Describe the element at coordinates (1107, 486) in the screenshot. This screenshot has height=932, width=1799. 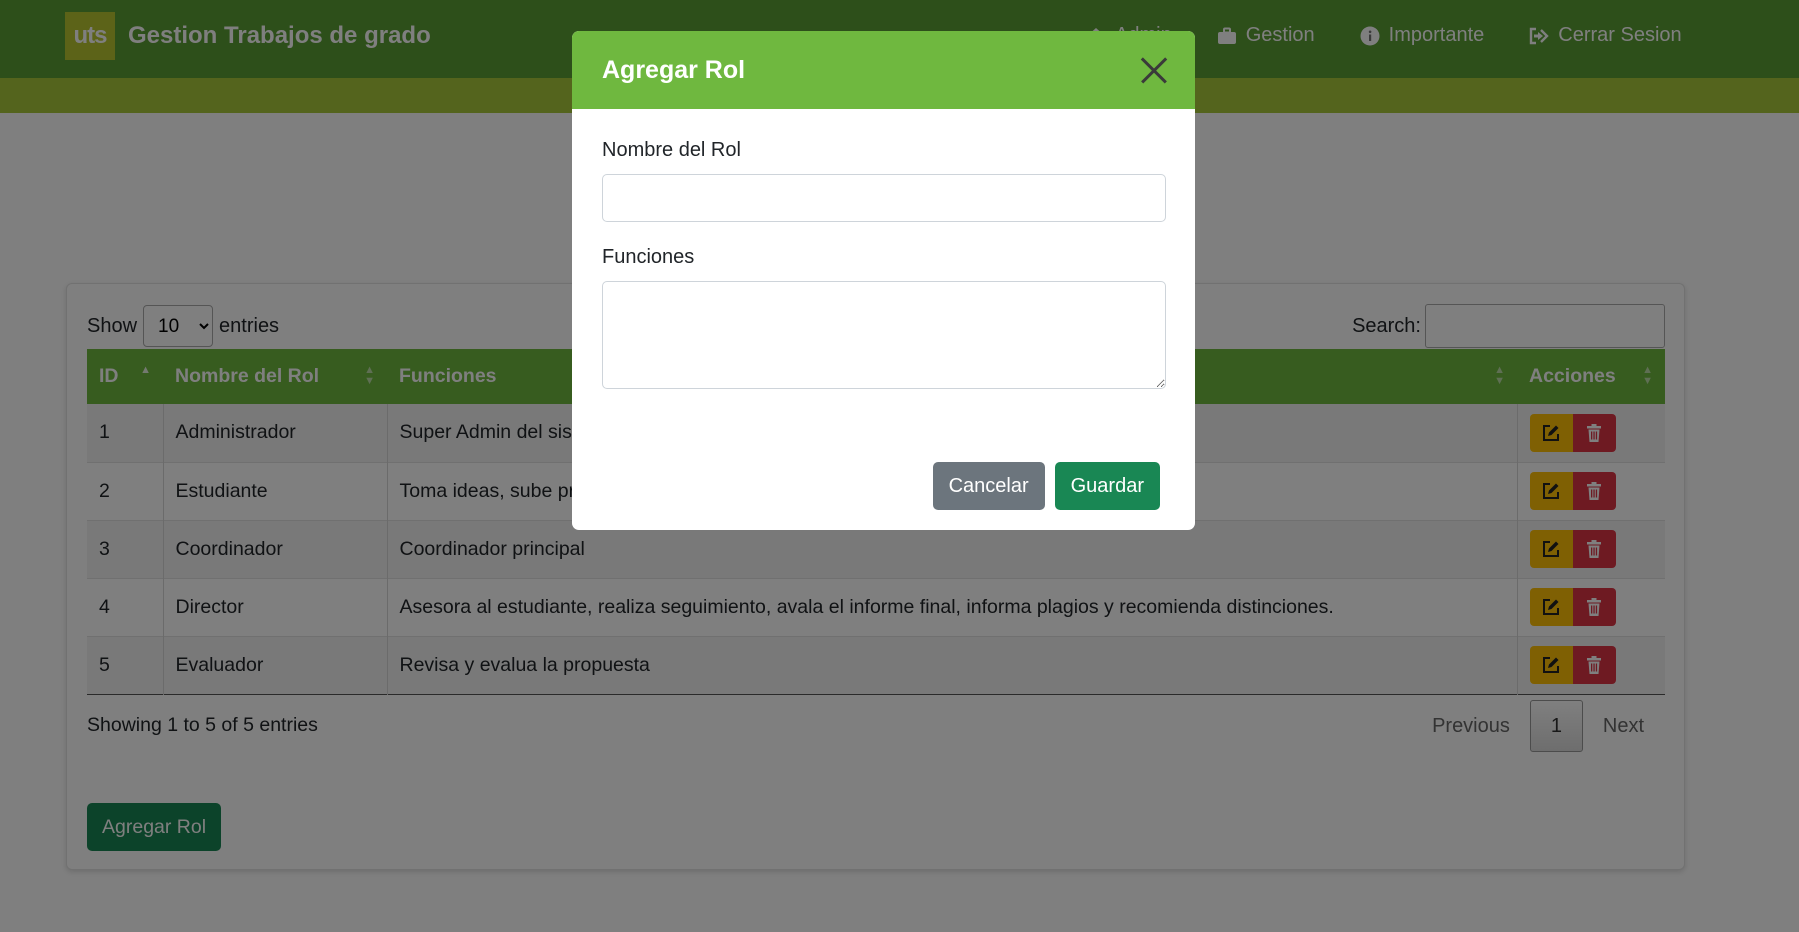
I see `save-button: Guardar` at that location.